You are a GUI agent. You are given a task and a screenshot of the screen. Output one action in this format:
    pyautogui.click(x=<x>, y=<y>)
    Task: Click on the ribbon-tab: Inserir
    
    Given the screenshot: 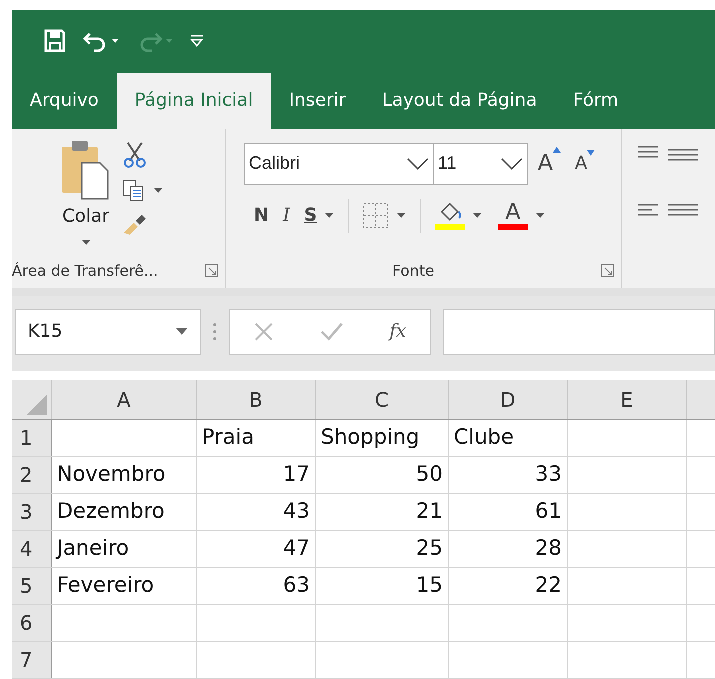 What is the action you would take?
    pyautogui.click(x=317, y=100)
    